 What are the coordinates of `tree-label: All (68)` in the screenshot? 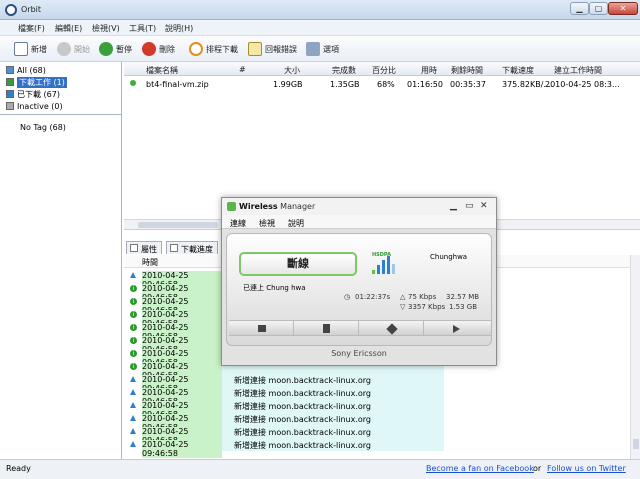 It's located at (31, 70).